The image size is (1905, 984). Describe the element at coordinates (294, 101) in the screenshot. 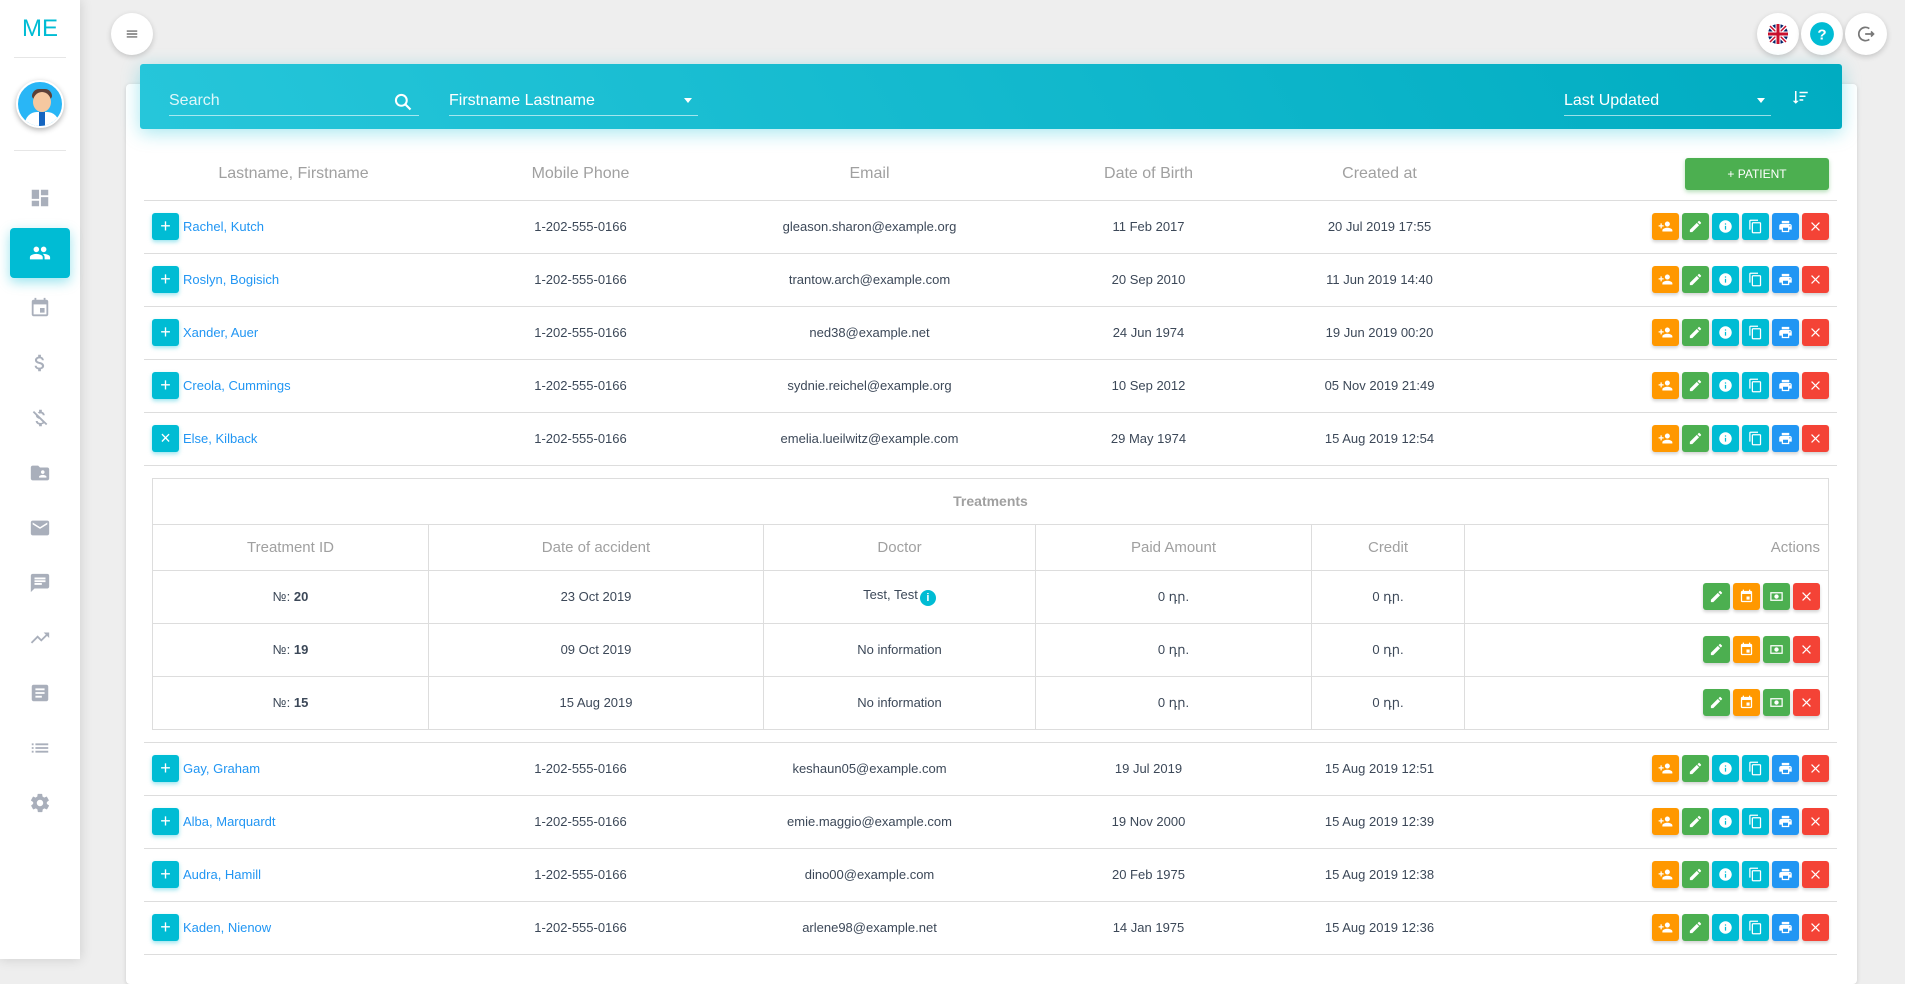

I see `search-input: Search` at that location.